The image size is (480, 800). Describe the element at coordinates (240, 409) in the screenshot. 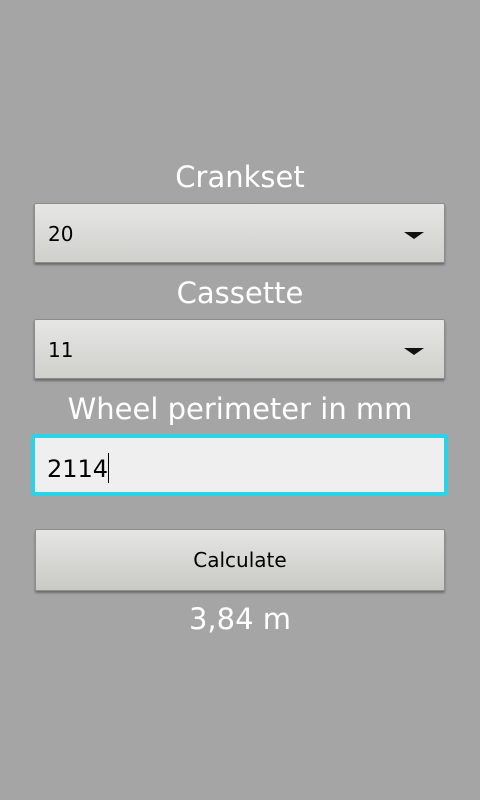

I see `wheel-perimeter-label: Wheel perimeter in mm` at that location.